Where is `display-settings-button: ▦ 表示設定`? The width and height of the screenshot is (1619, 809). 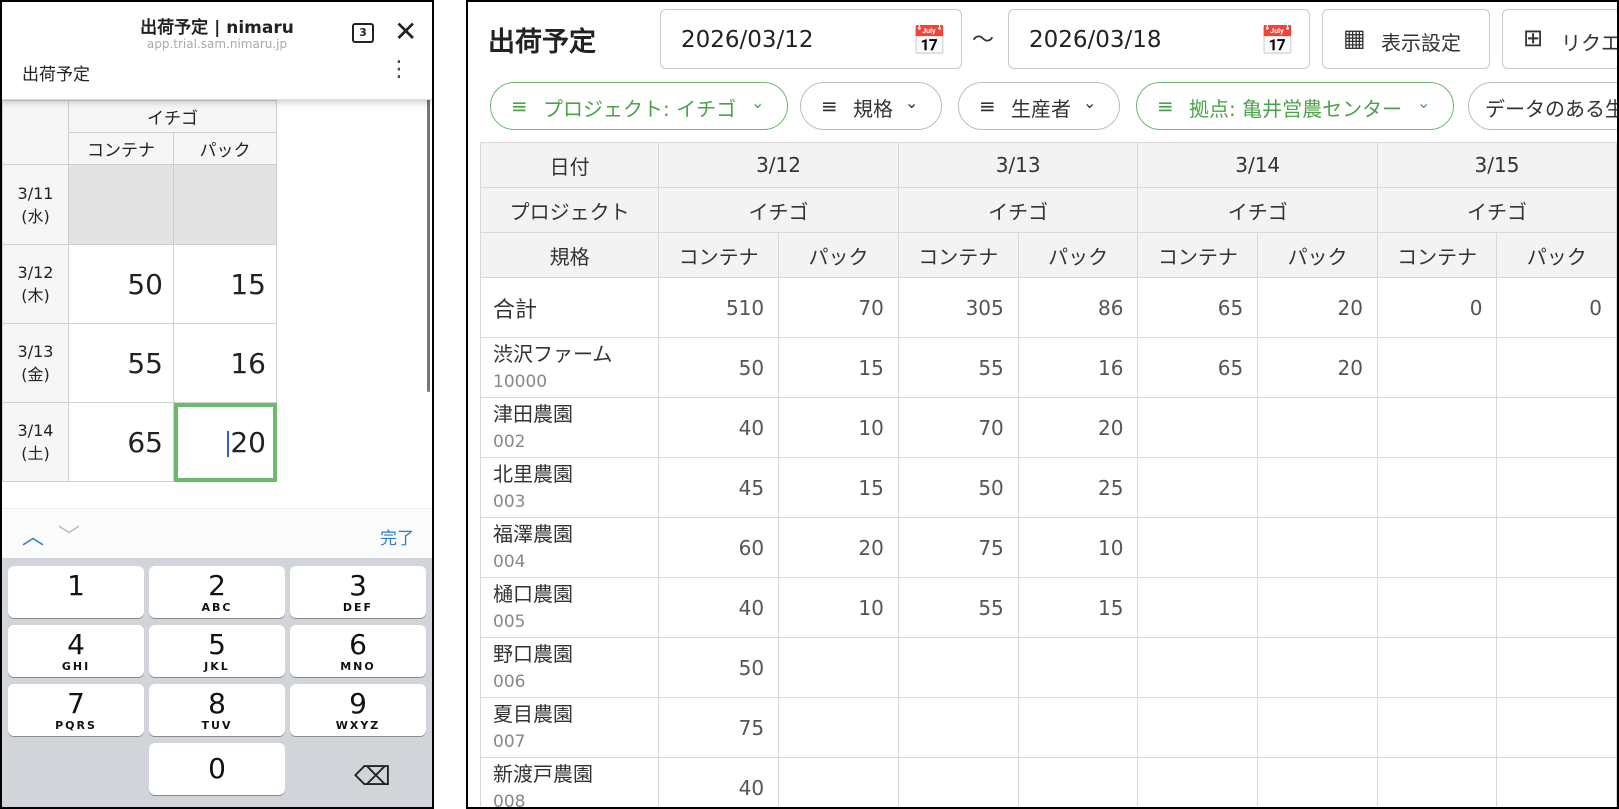
display-settings-button: ▦ 表示設定 is located at coordinates (1406, 39).